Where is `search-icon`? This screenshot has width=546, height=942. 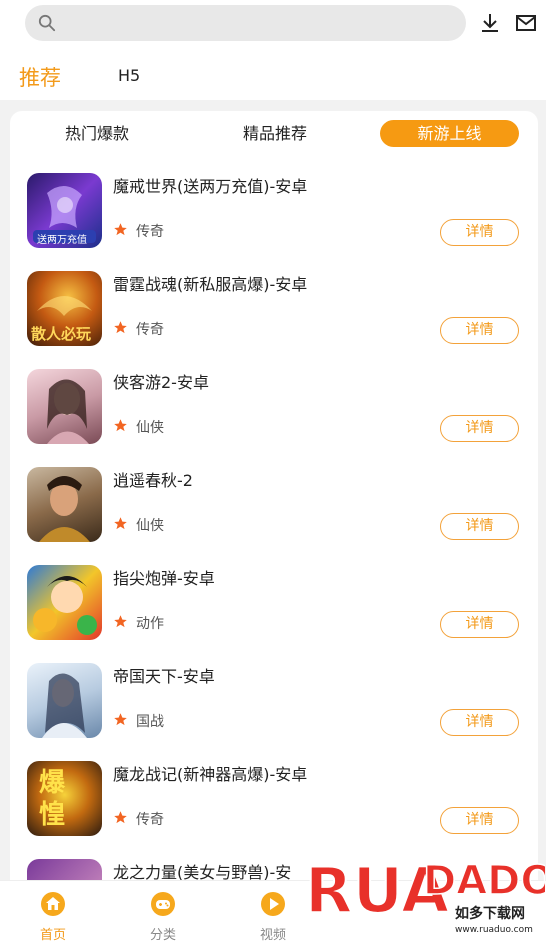
search-icon is located at coordinates (47, 23).